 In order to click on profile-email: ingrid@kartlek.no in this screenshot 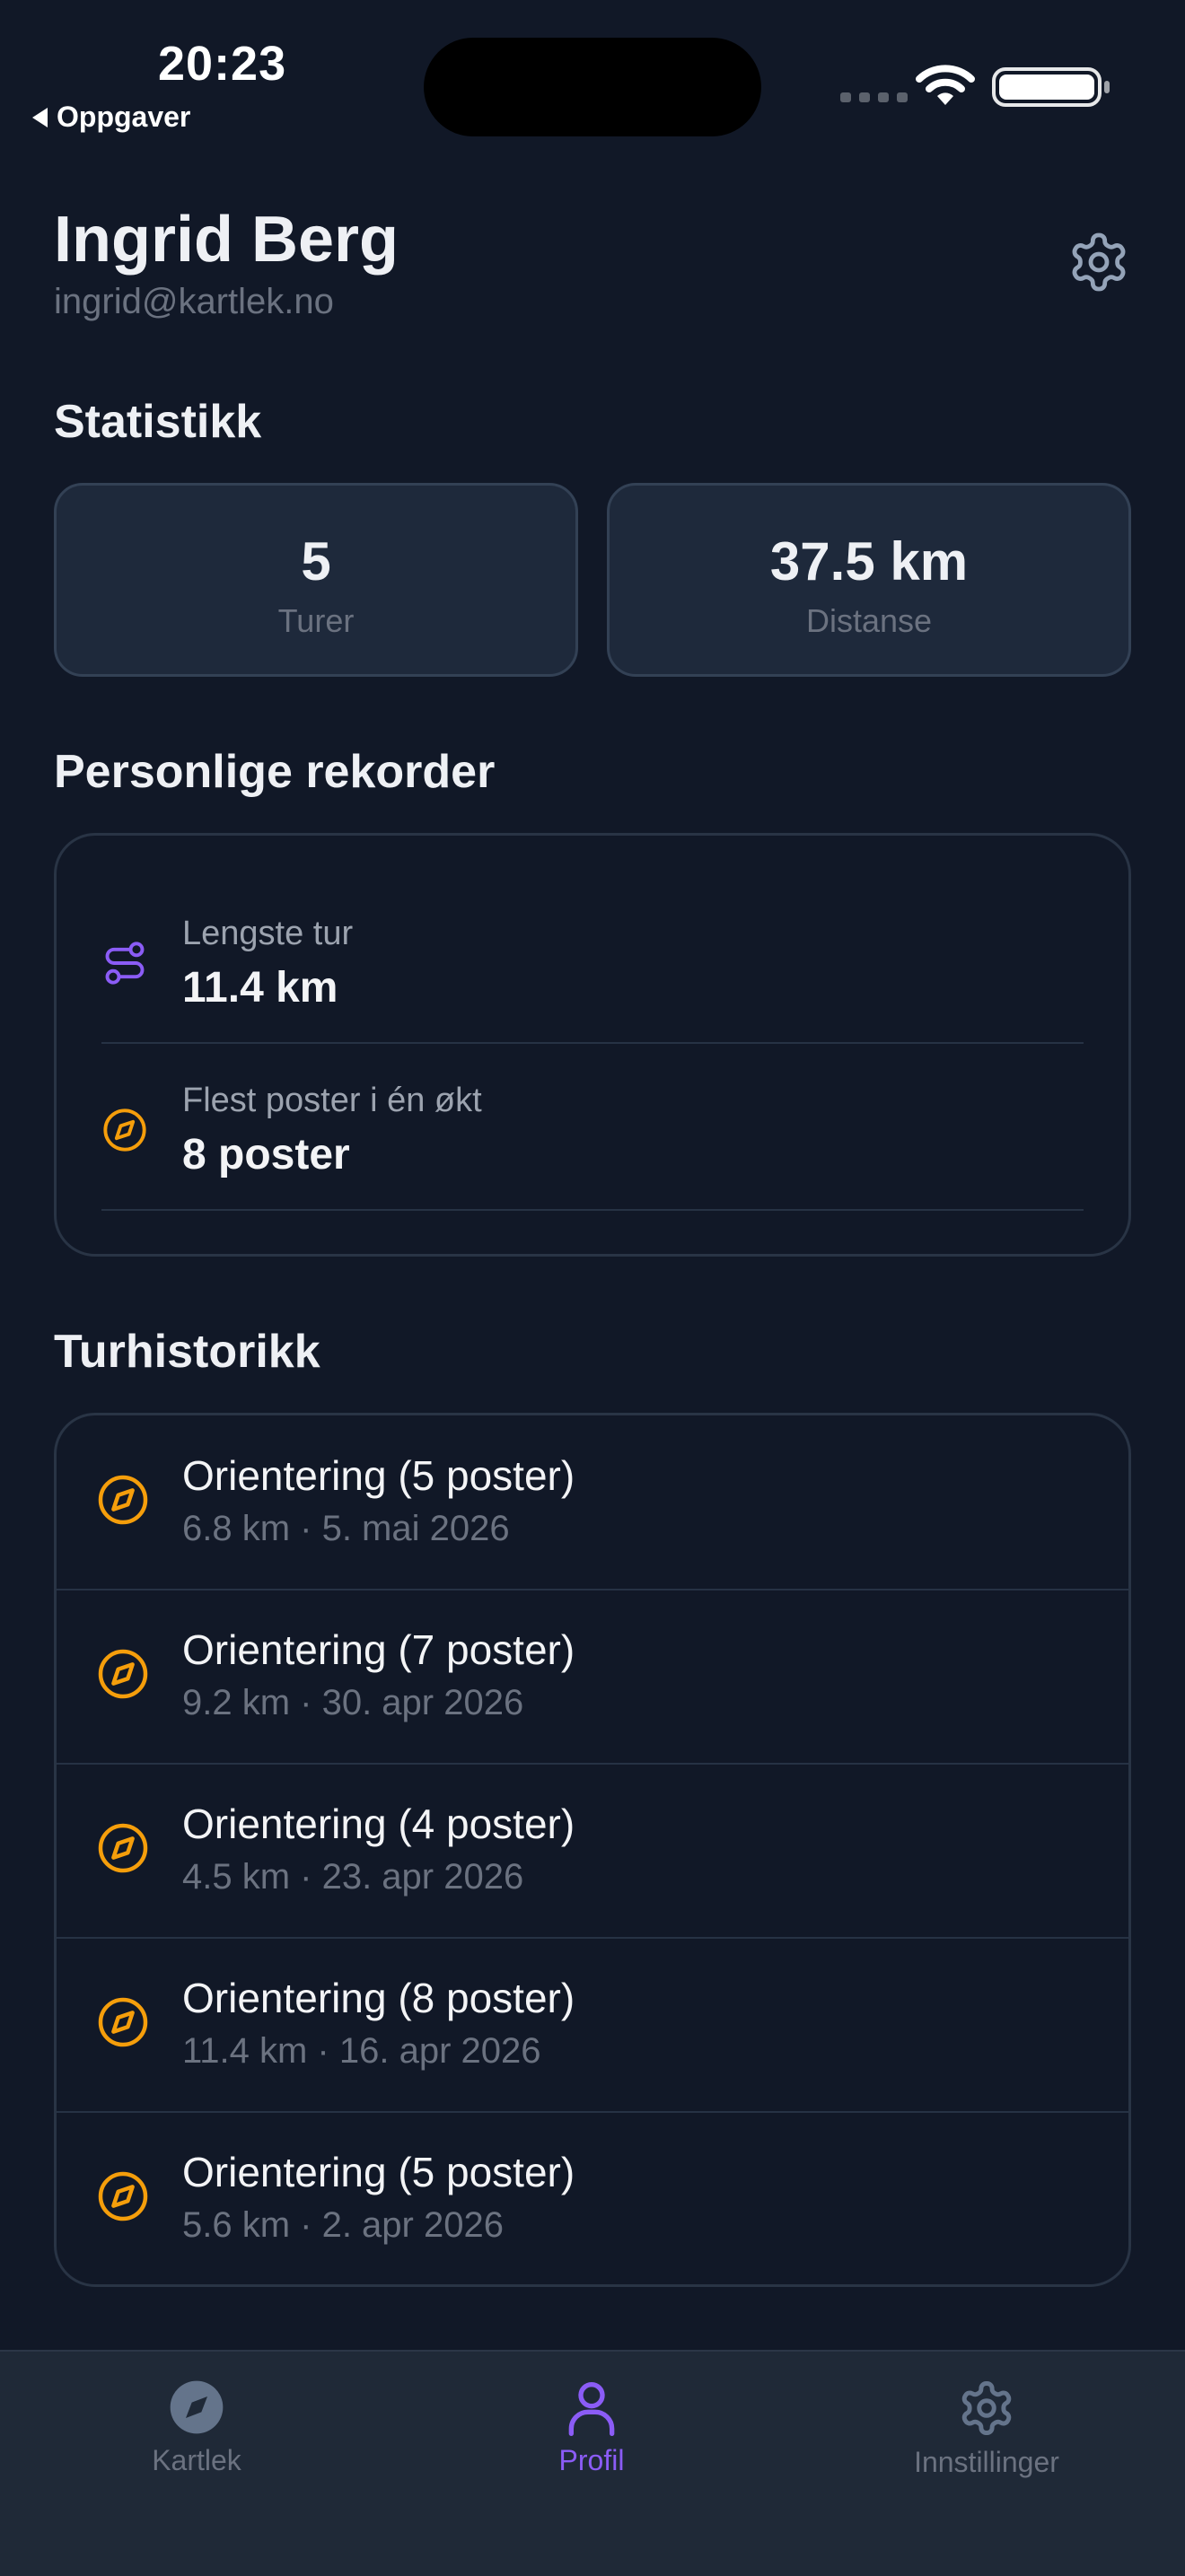, I will do `click(194, 301)`.